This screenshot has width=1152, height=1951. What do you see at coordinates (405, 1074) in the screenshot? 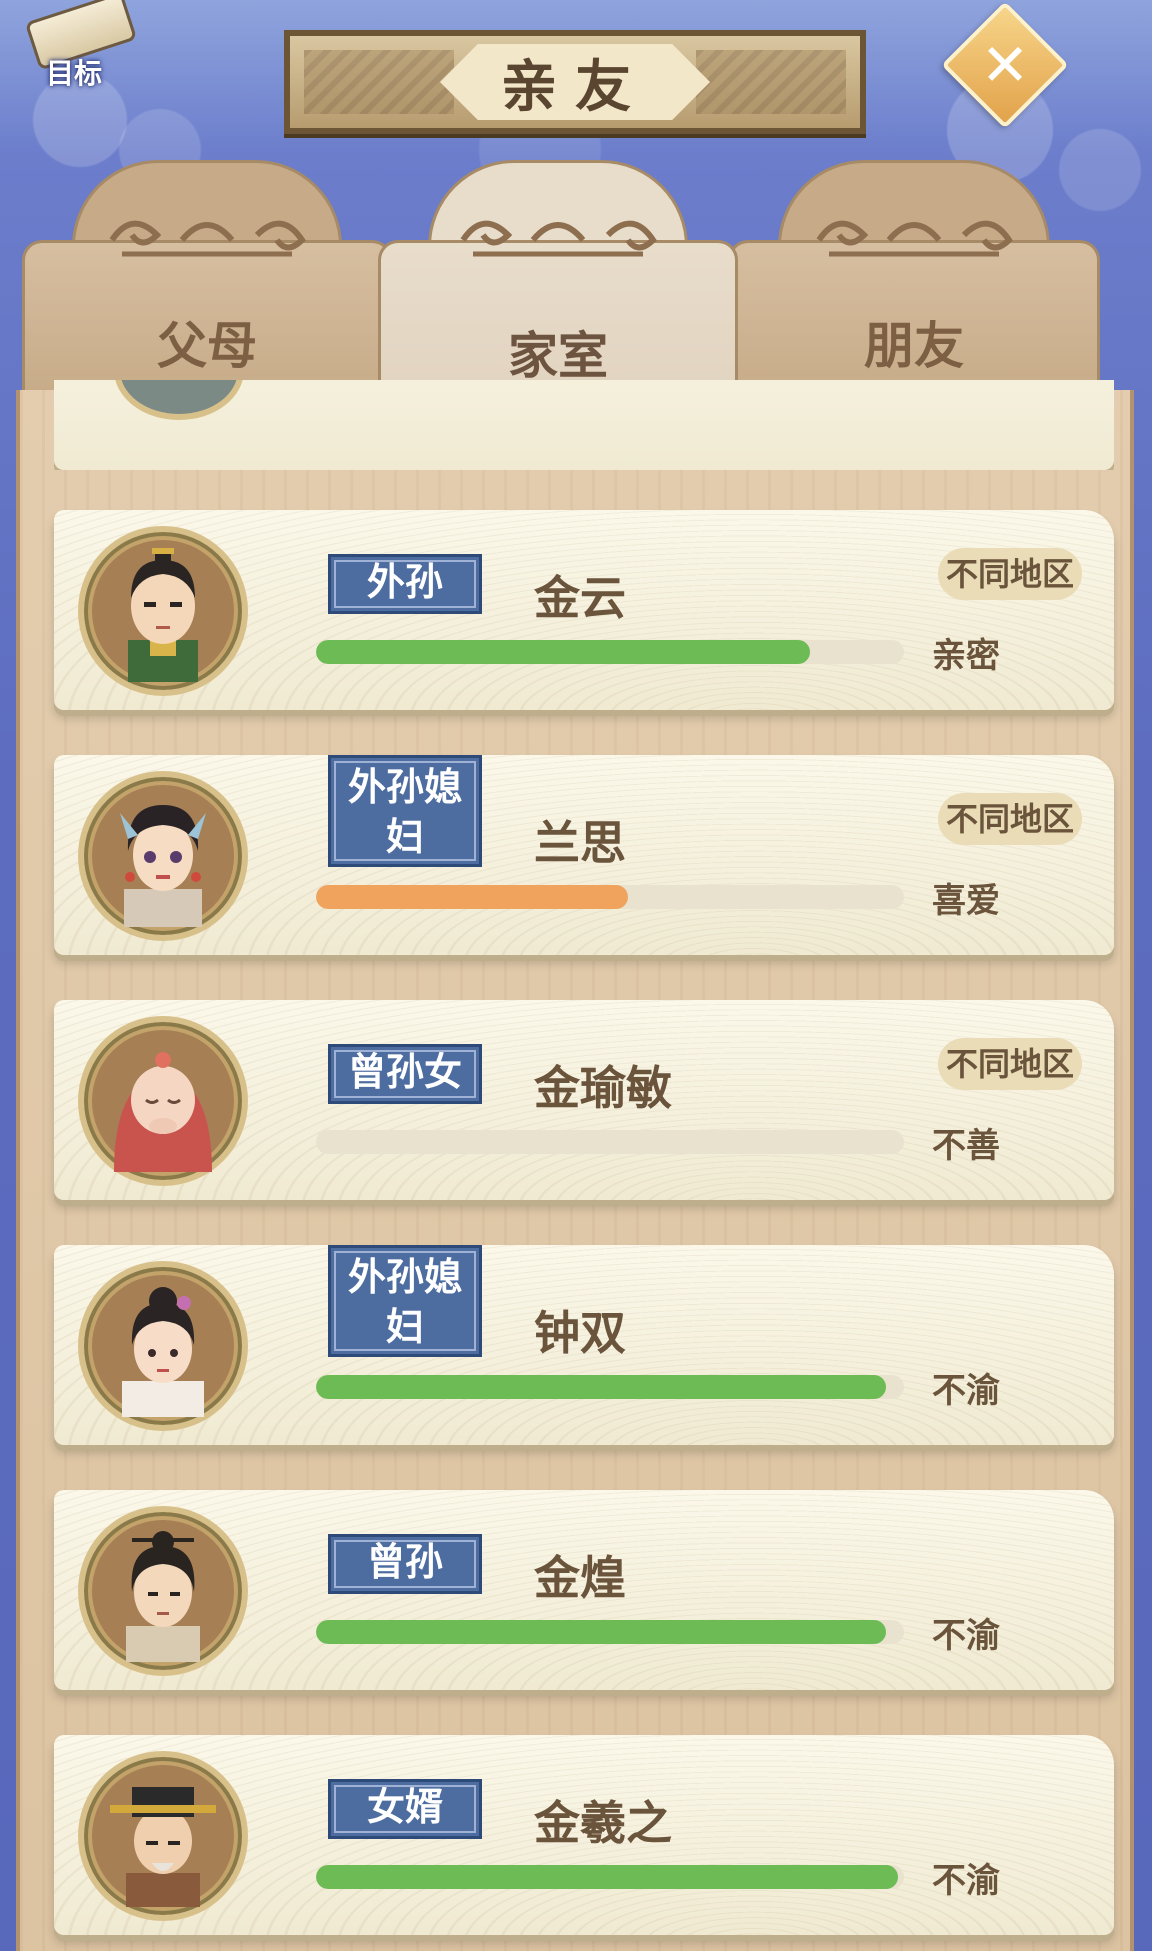
I see `relation-badge: 曾孙女` at bounding box center [405, 1074].